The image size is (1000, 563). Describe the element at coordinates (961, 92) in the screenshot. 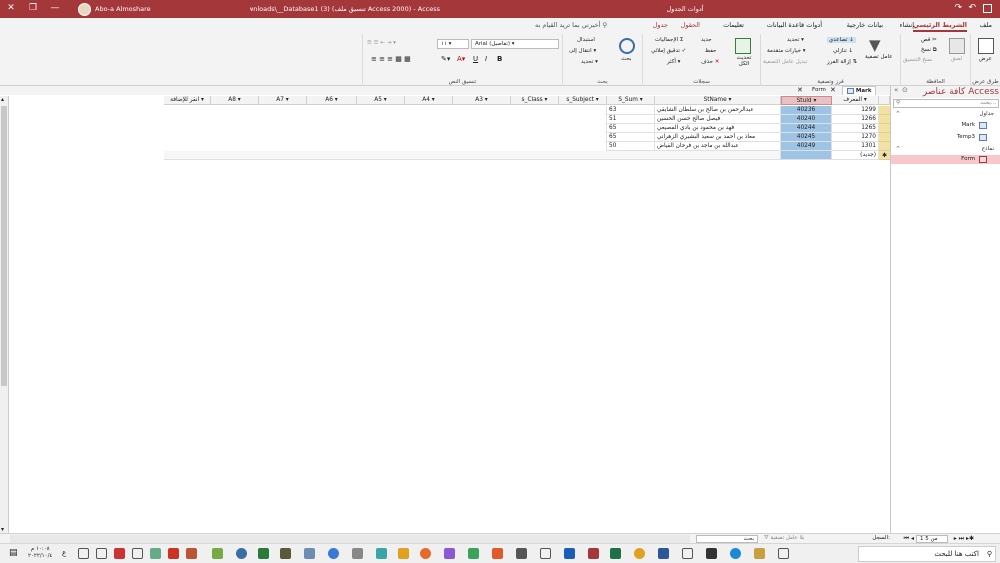

I see `navigation-pane-title: كافة عناصر Access` at that location.